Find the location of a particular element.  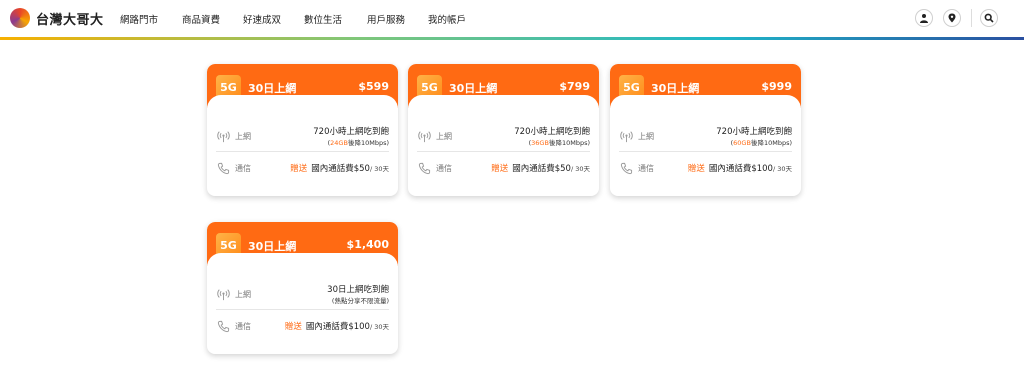

search-icon is located at coordinates (989, 18).